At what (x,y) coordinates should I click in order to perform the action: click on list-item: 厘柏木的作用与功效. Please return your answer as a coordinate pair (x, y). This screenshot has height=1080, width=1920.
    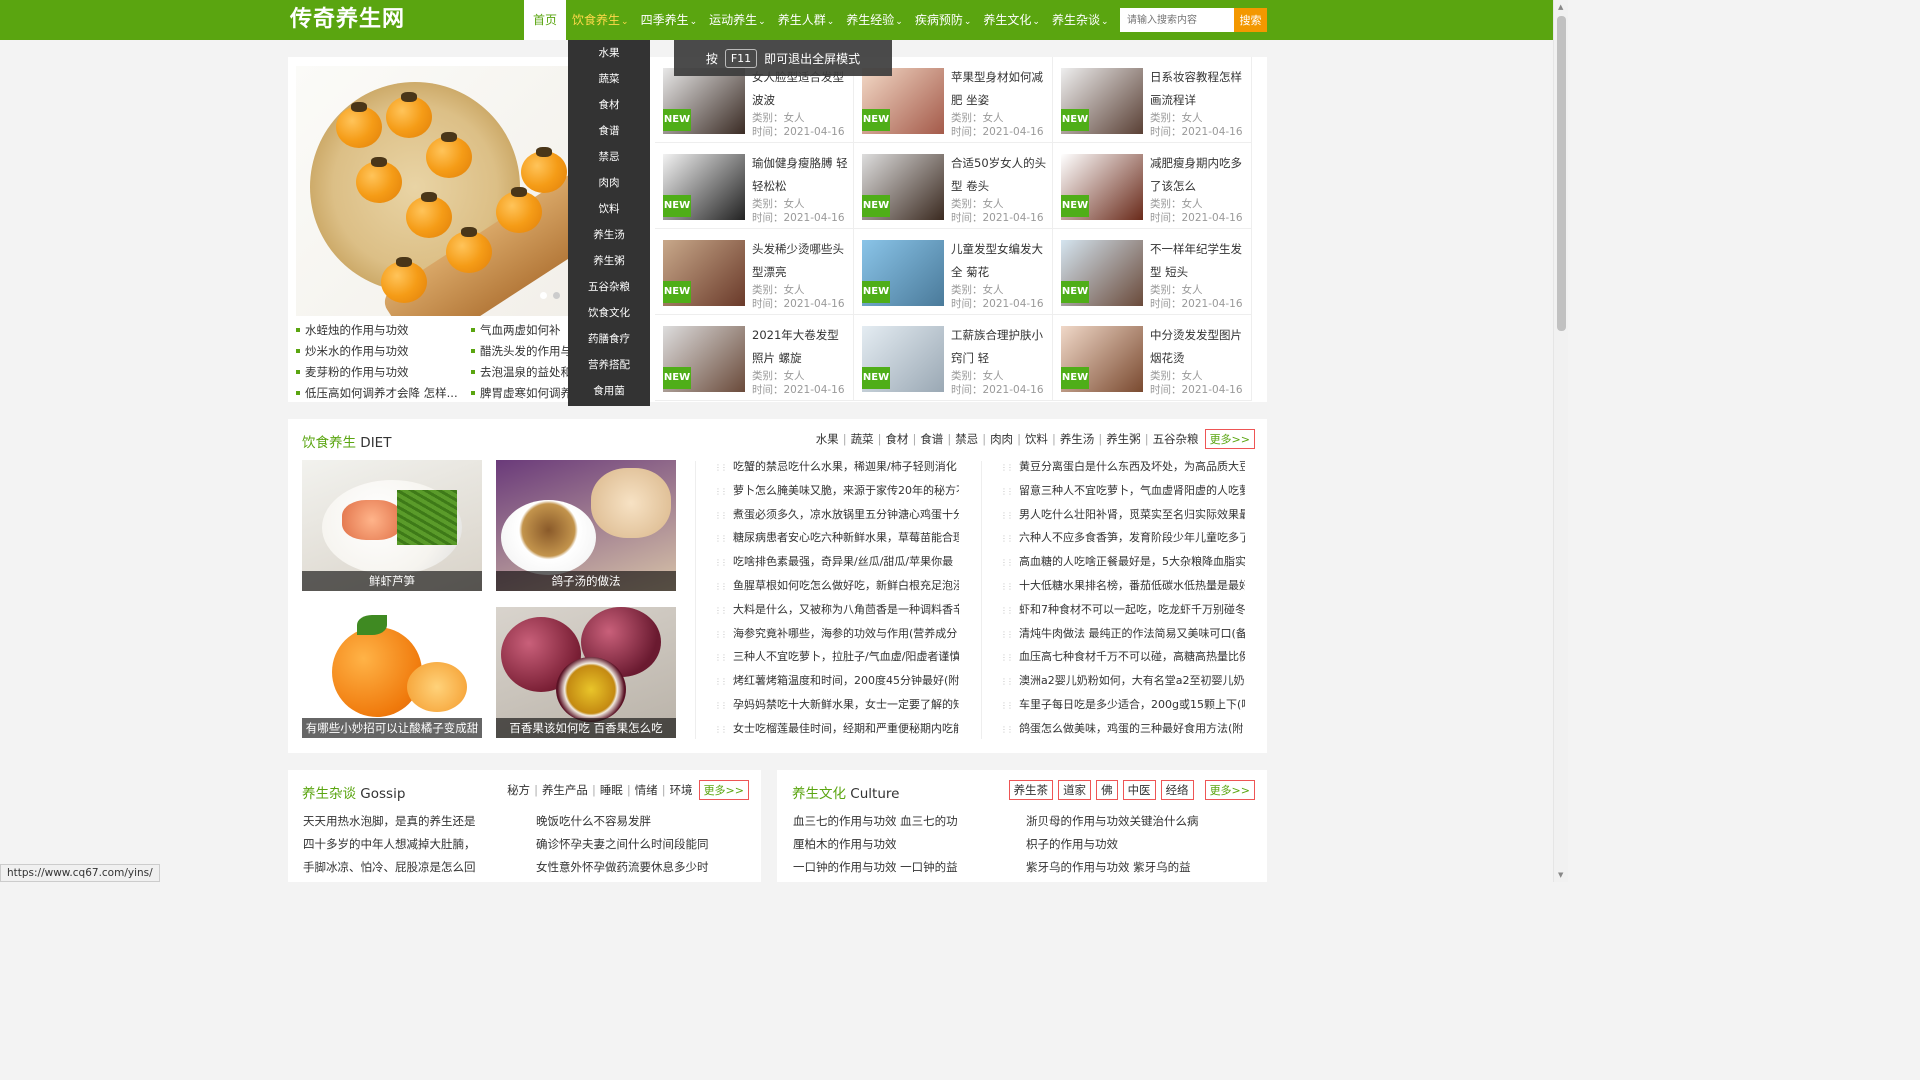
    Looking at the image, I should click on (898, 844).